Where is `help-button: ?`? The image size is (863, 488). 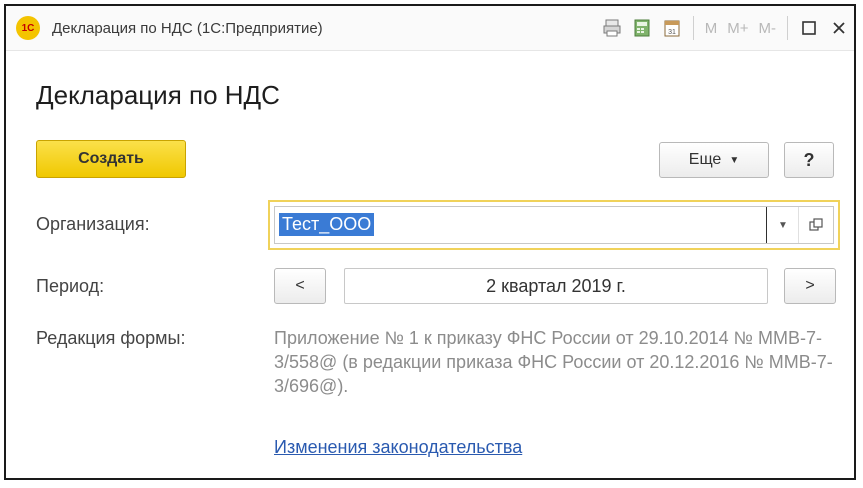
help-button: ? is located at coordinates (809, 160).